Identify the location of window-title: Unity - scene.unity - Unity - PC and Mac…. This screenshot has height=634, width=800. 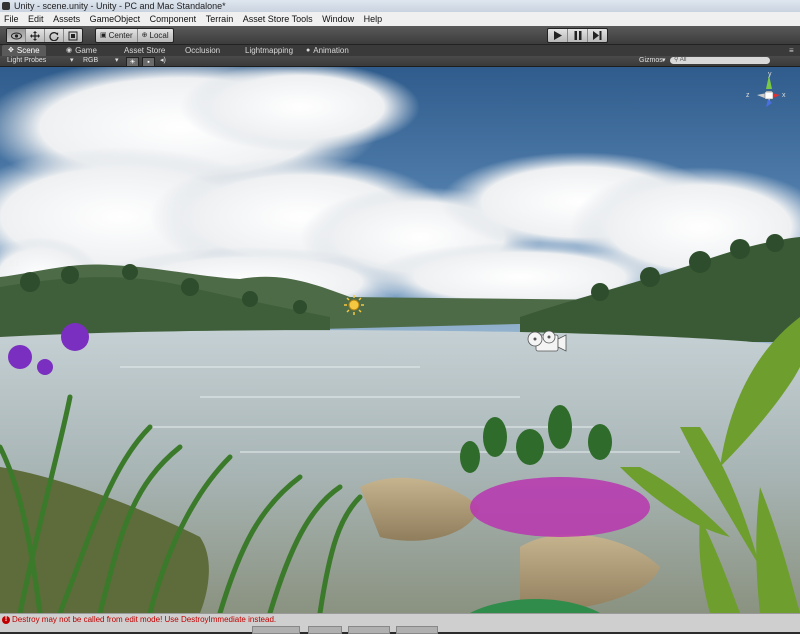
(120, 6).